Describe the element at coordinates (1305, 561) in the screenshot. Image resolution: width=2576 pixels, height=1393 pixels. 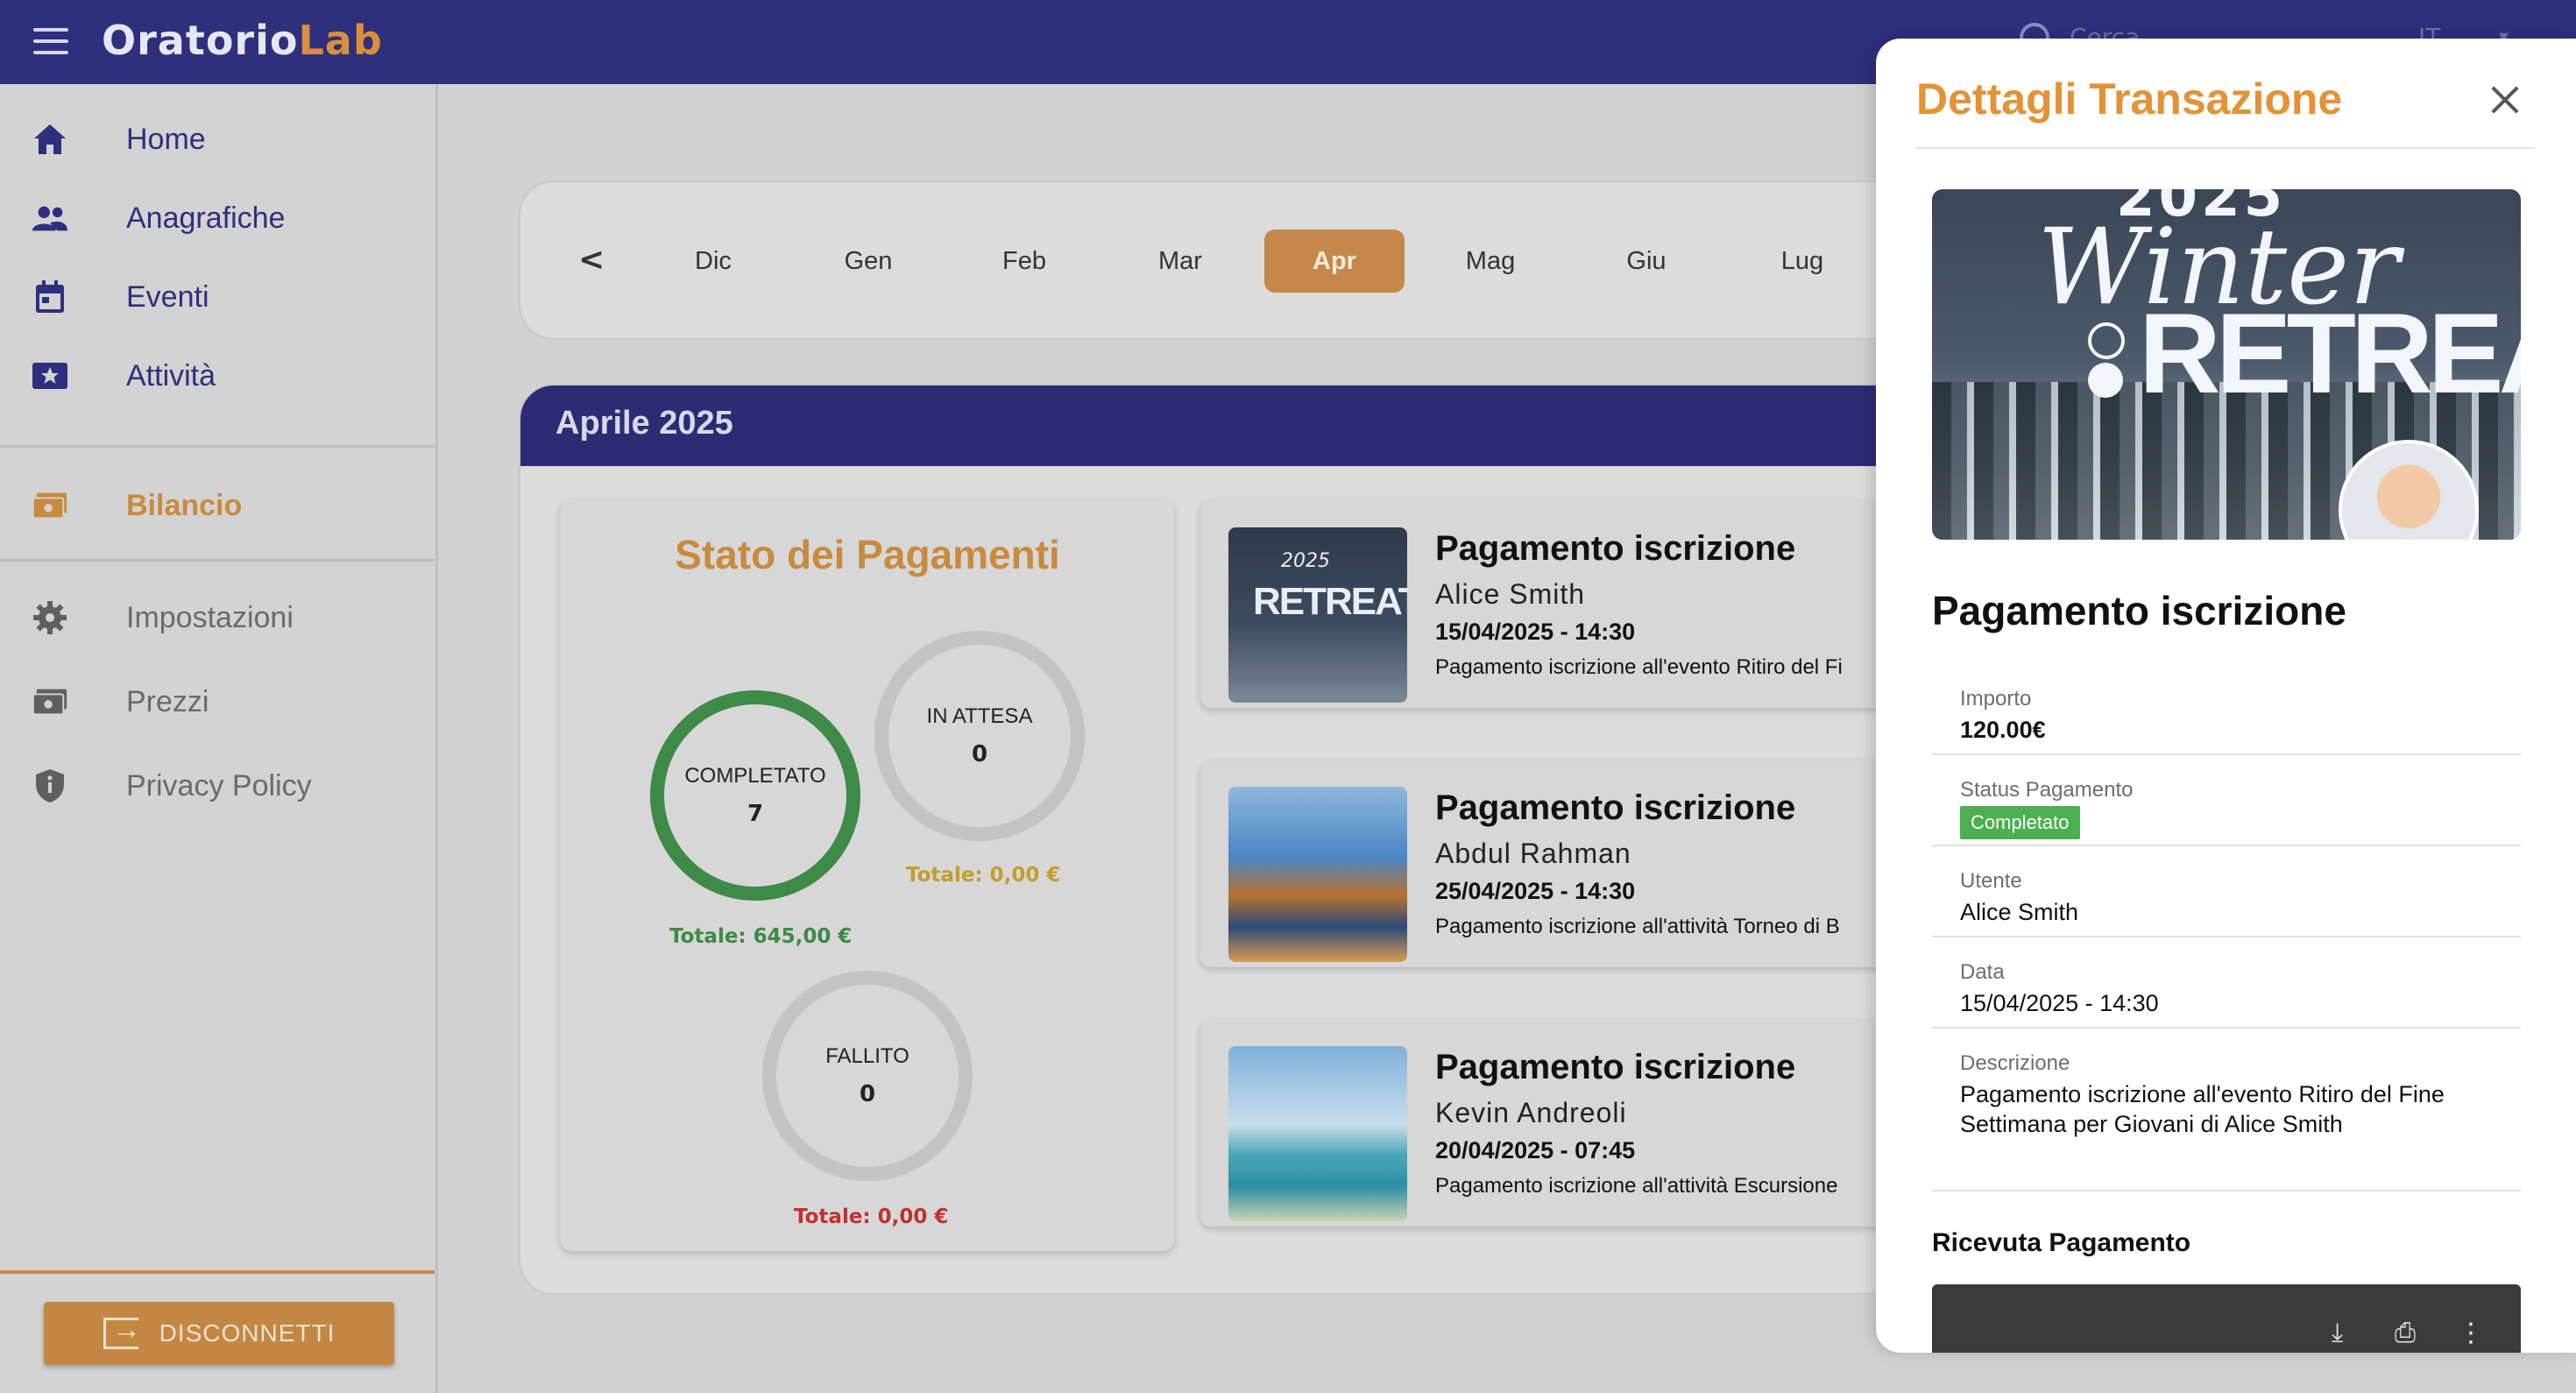
I see `thumb-year: 2025` at that location.